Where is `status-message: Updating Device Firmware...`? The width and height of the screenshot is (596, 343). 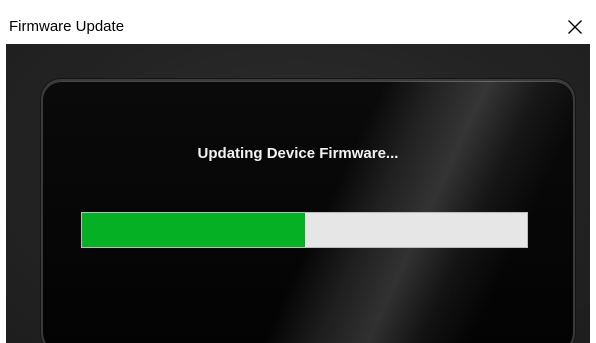 status-message: Updating Device Firmware... is located at coordinates (298, 153).